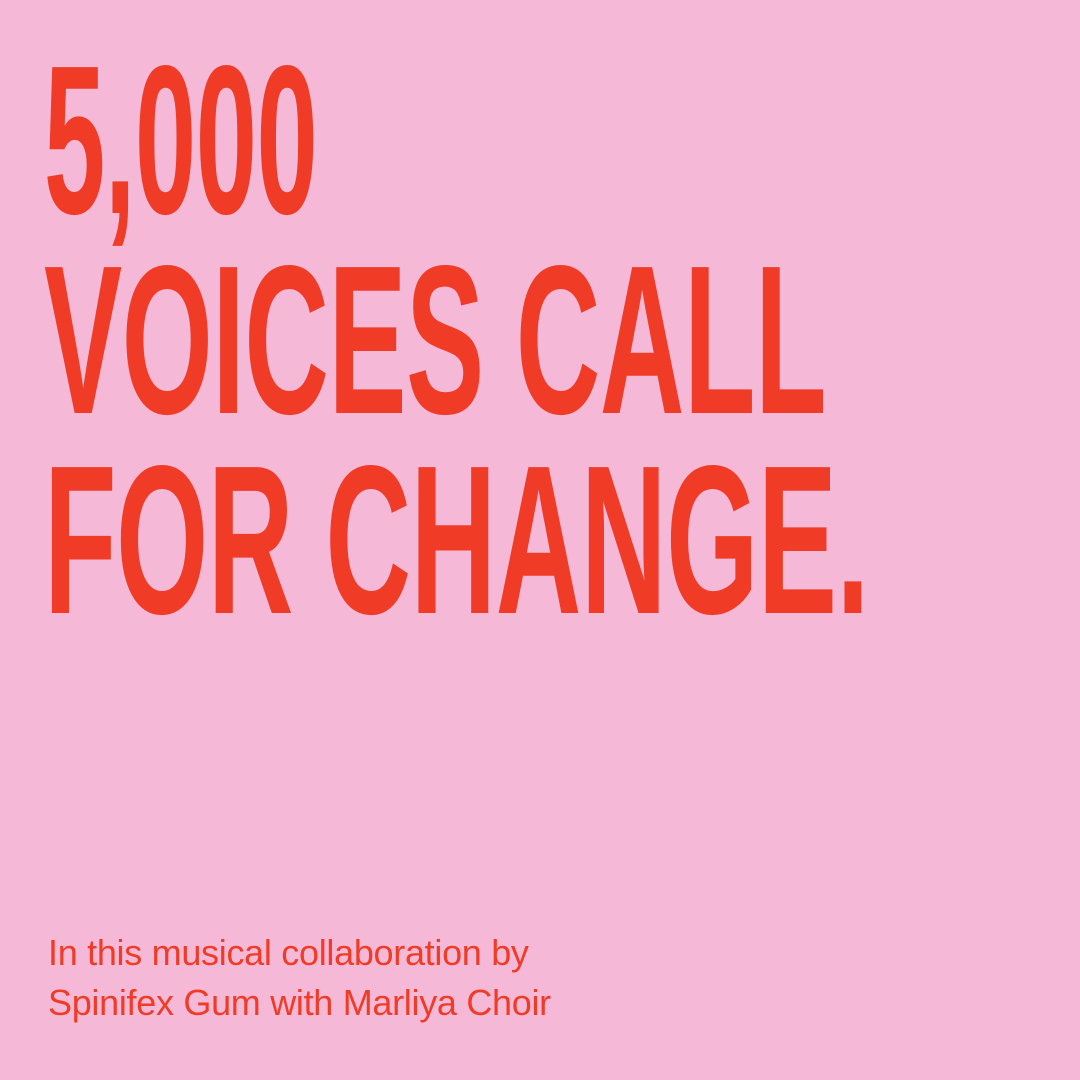 Image resolution: width=1080 pixels, height=1080 pixels. What do you see at coordinates (288, 952) in the screenshot?
I see `subheadline-line-1: In this musical collaboration by` at bounding box center [288, 952].